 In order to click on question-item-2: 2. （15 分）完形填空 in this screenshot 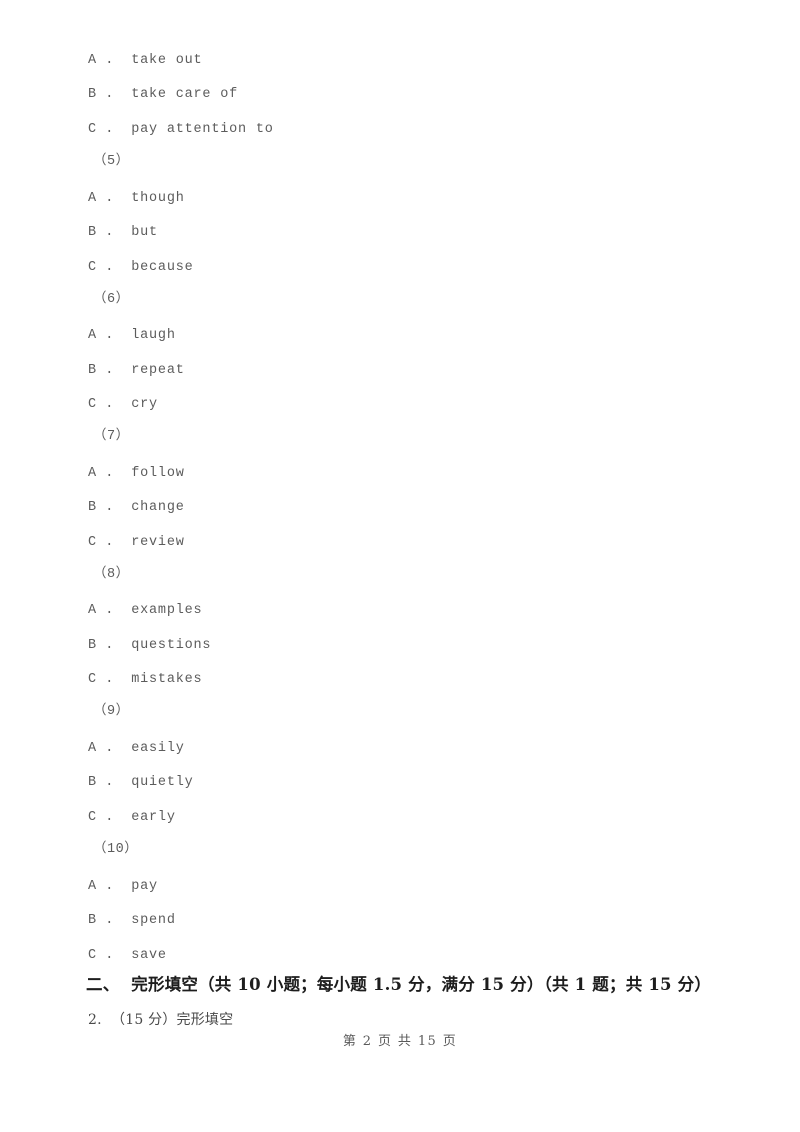, I will do `click(161, 1020)`.